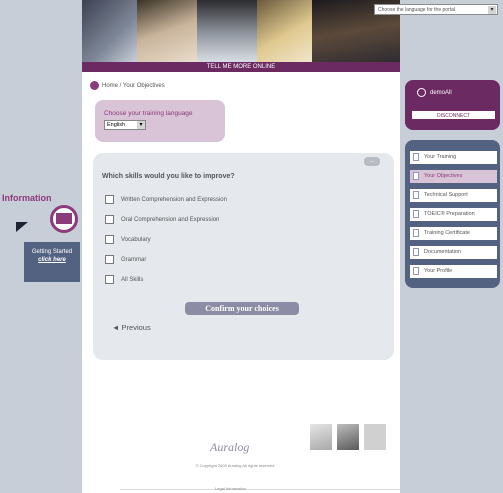 Image resolution: width=503 pixels, height=493 pixels. I want to click on nav-item-your-training: Your Training, so click(453, 157).